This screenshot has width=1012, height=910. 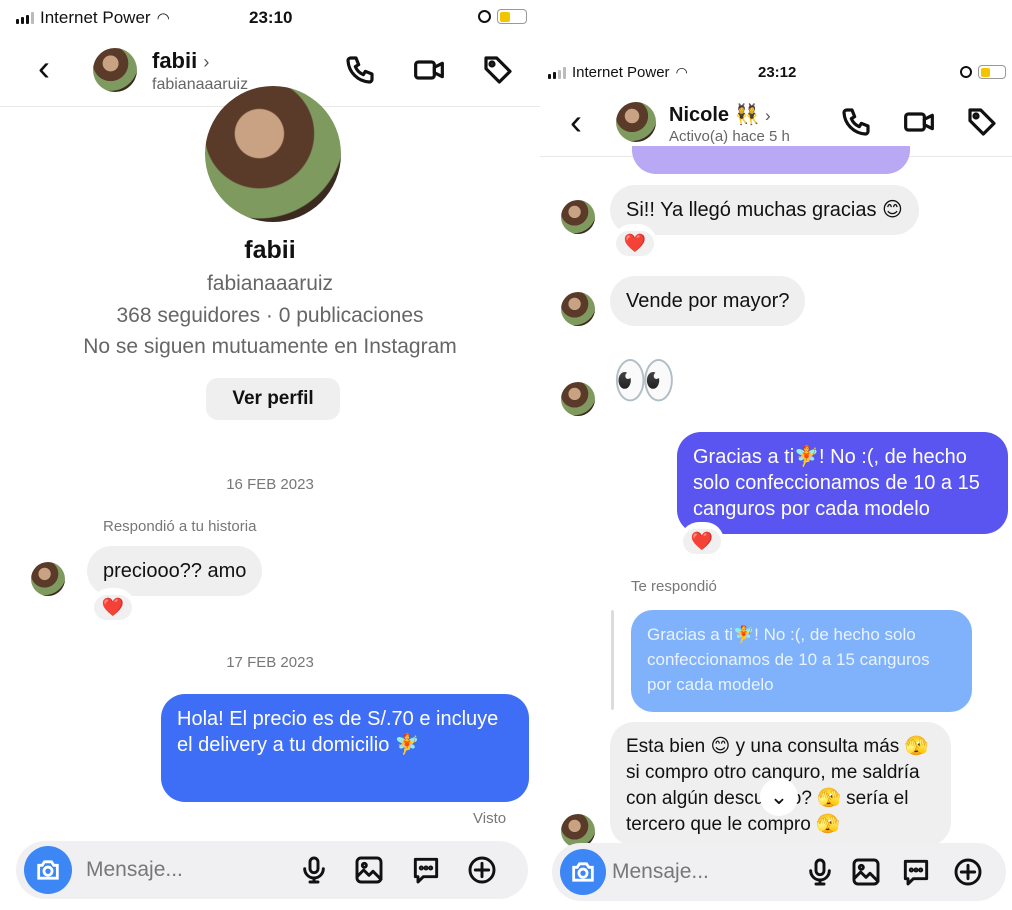 I want to click on status-bar: Internet Power ◠ 23:10, so click(x=270, y=17).